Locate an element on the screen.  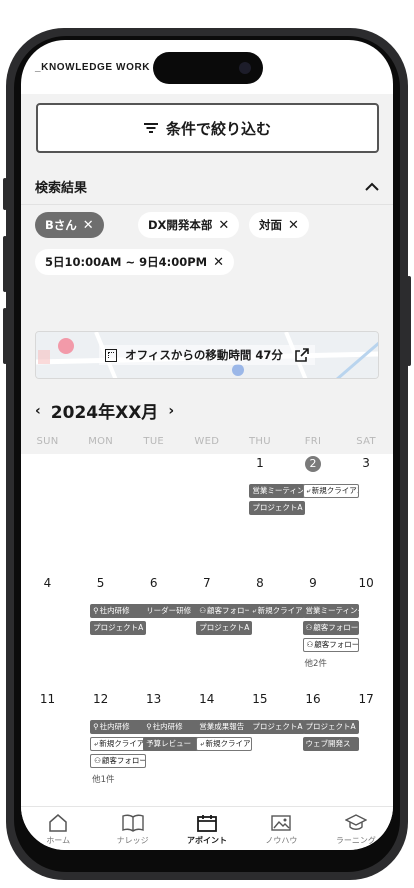
tab-learning: ラーニング is located at coordinates (356, 828).